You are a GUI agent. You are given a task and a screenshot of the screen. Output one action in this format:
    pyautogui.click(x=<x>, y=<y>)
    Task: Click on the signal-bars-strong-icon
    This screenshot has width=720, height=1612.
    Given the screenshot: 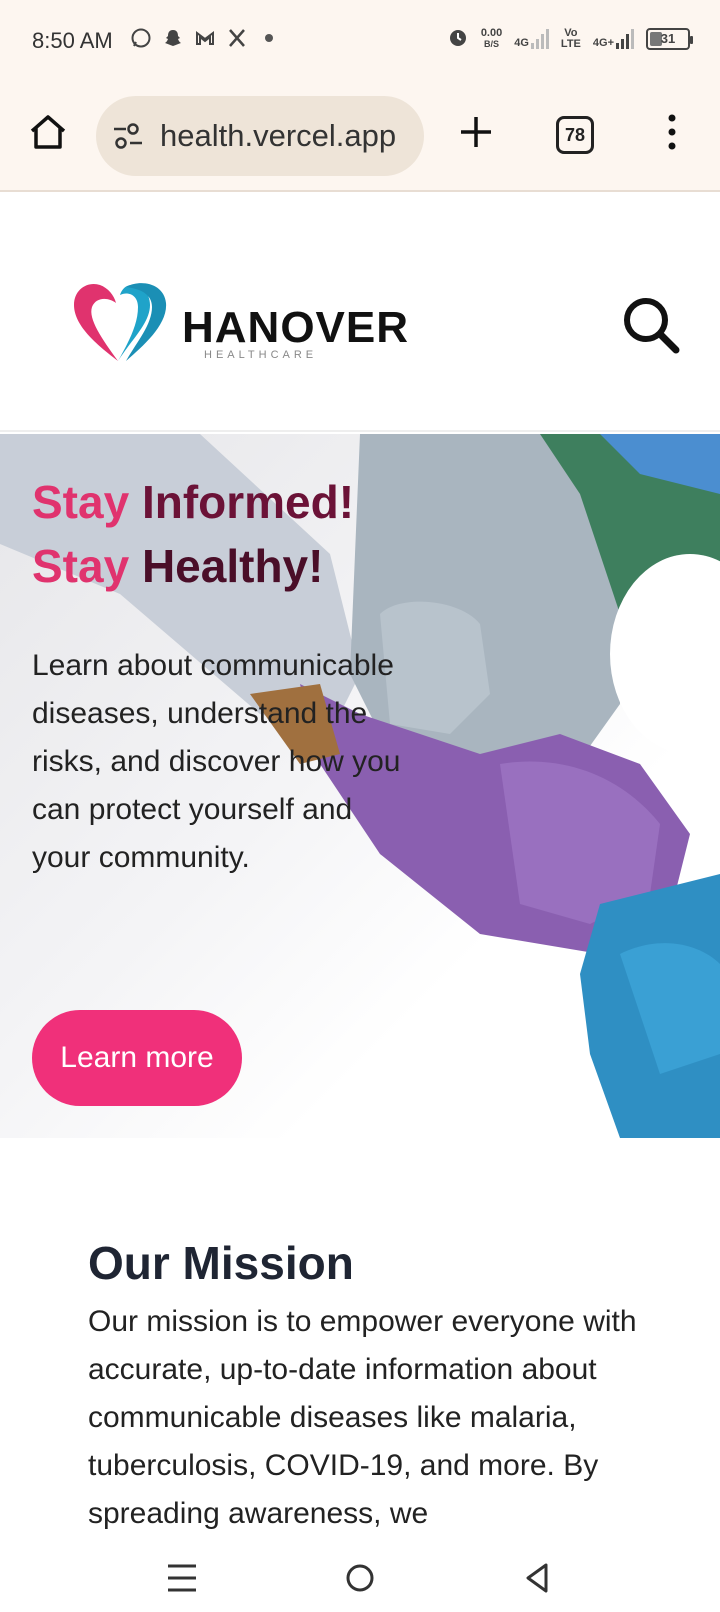 What is the action you would take?
    pyautogui.click(x=625, y=38)
    